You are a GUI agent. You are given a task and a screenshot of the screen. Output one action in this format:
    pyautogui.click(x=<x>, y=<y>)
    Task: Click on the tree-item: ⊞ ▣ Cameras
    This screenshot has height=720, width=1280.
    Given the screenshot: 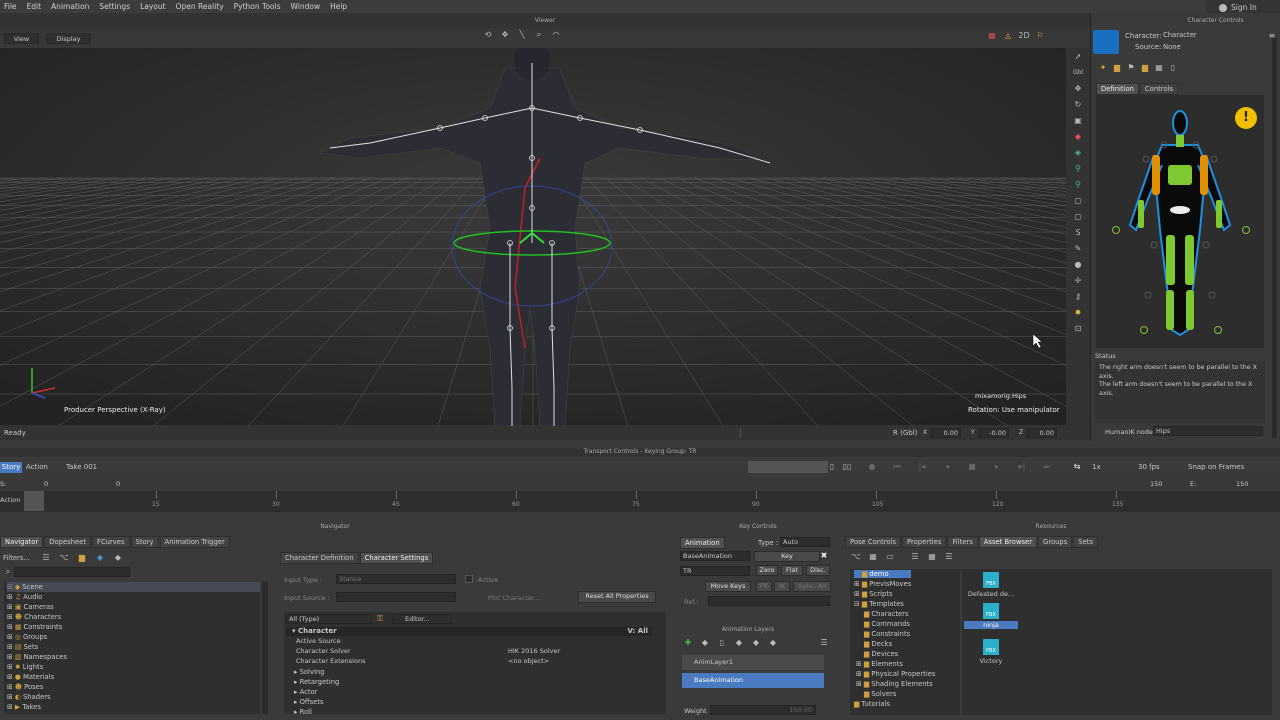 What is the action you would take?
    pyautogui.click(x=133, y=607)
    